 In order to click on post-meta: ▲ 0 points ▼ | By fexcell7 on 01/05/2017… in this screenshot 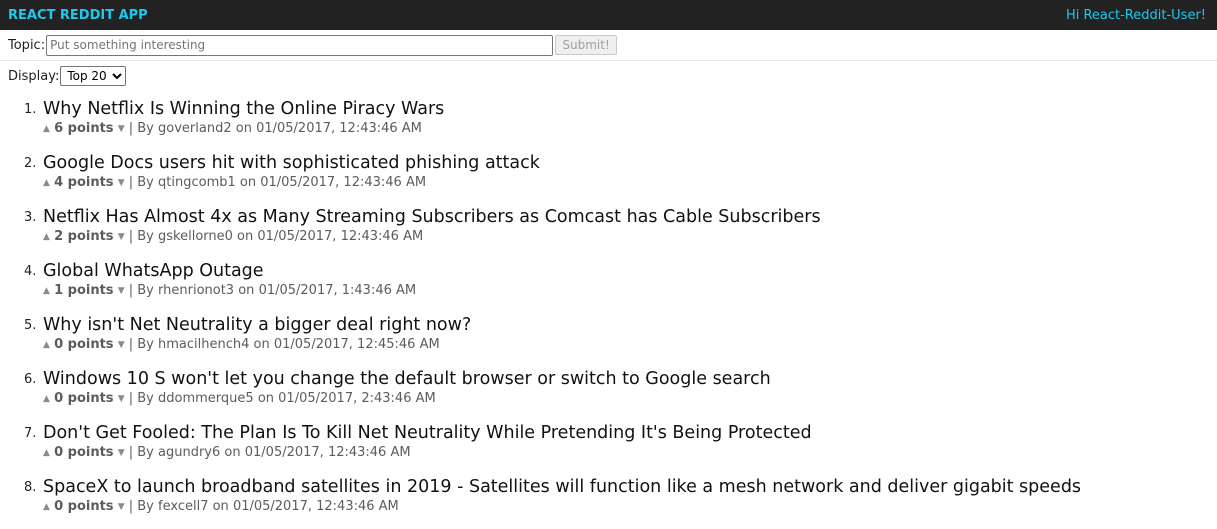, I will do `click(562, 507)`.